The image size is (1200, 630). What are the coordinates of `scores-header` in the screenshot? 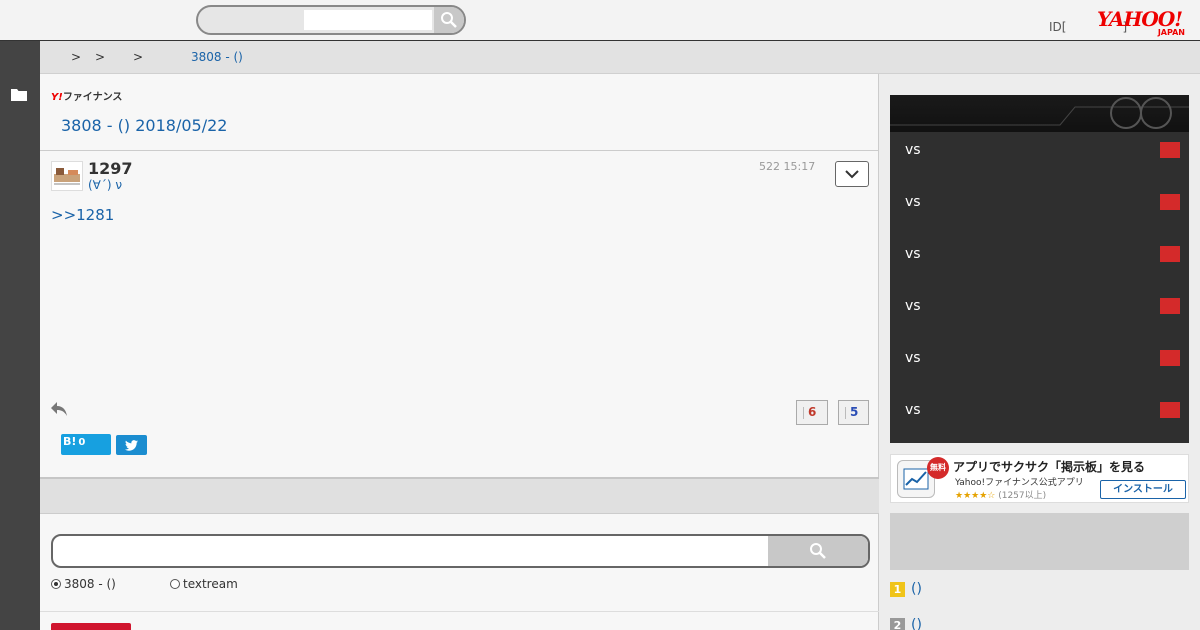 It's located at (1039, 113).